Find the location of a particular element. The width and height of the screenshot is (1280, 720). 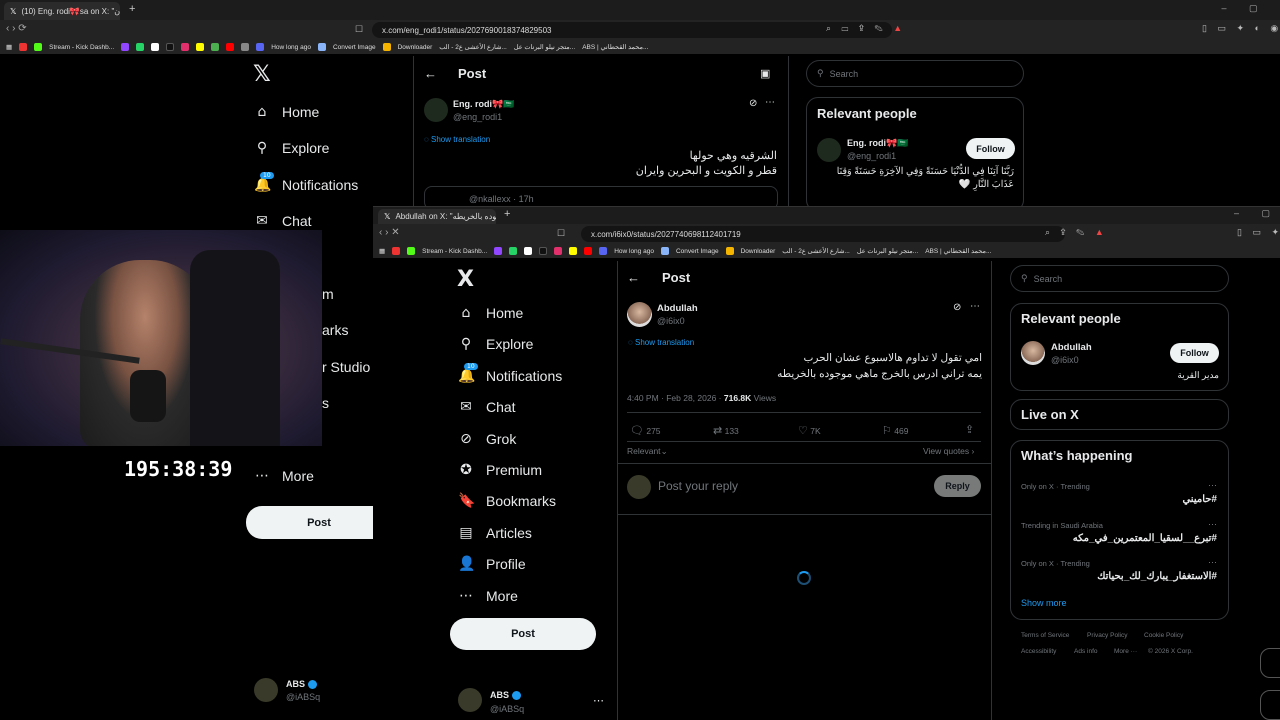

reply-button: Reply is located at coordinates (957, 486).